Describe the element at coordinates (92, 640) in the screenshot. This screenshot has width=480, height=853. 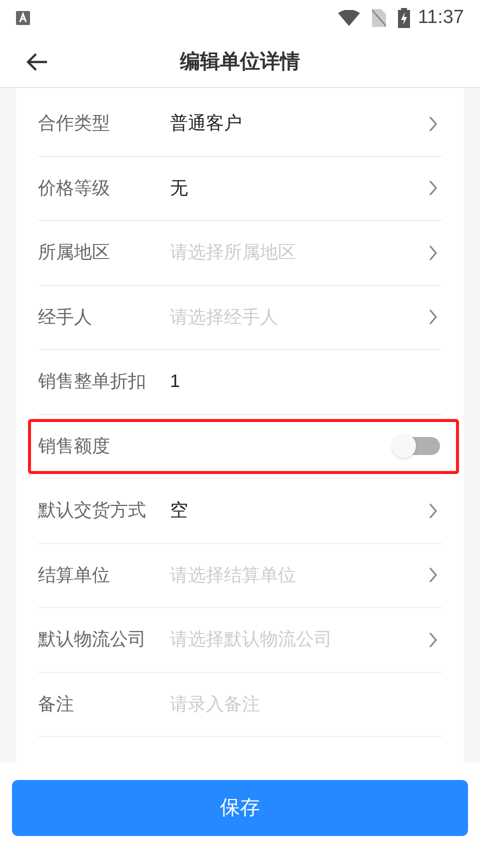
I see `field-label: 默认物流公司` at that location.